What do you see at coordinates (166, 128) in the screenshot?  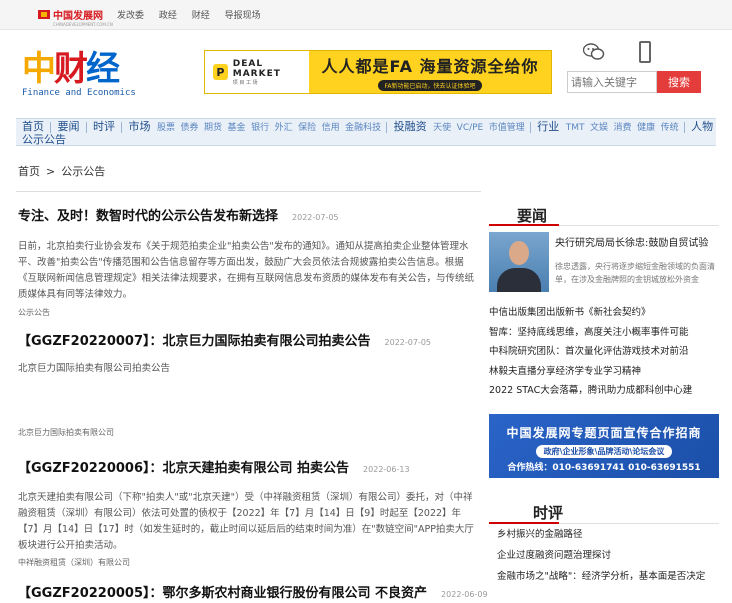 I see `nav-subitem: 股票` at bounding box center [166, 128].